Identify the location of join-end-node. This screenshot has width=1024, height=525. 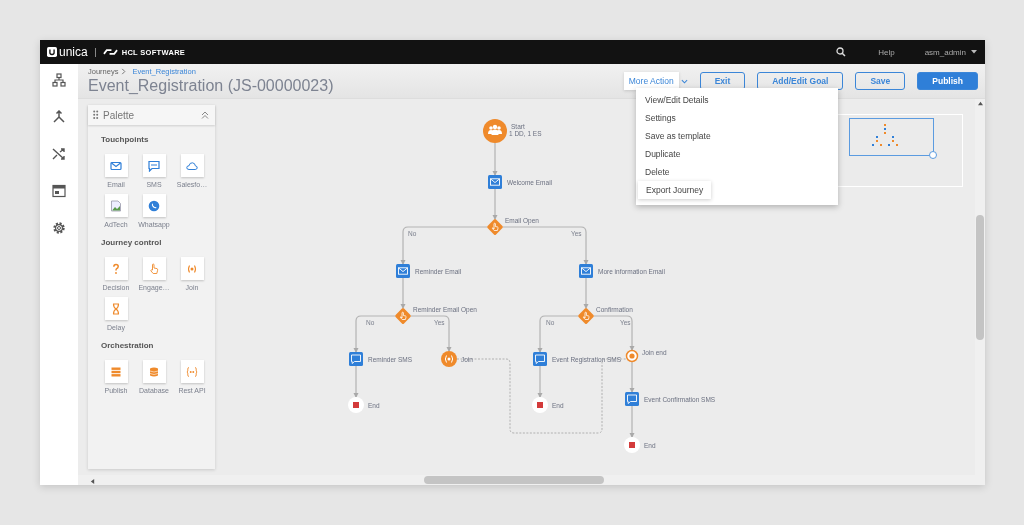
(632, 356).